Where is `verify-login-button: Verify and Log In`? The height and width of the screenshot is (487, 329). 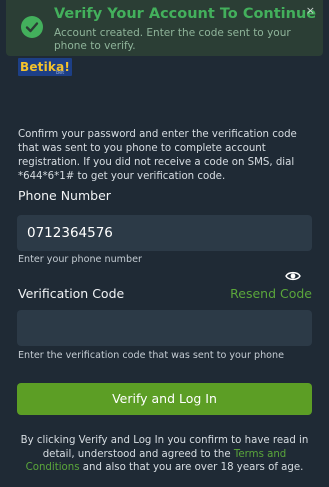 verify-login-button: Verify and Log In is located at coordinates (164, 399).